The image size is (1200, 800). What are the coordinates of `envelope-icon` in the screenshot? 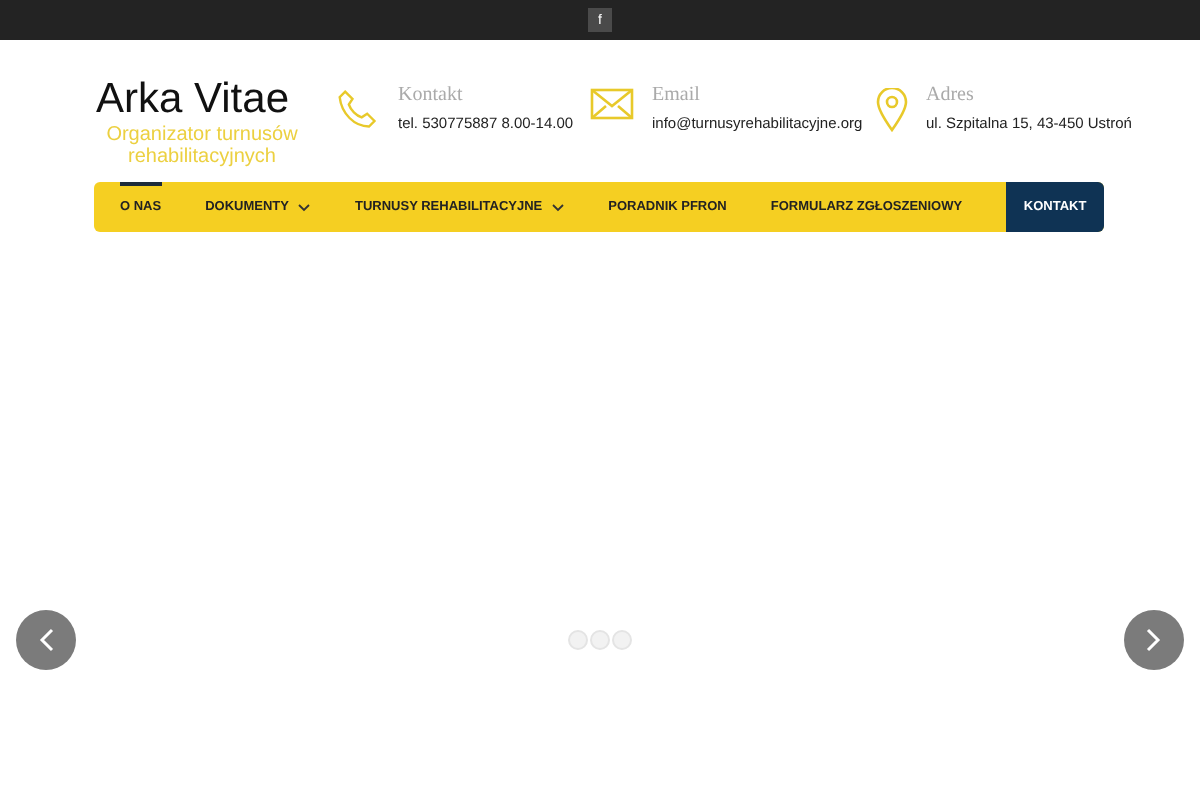 It's located at (612, 104).